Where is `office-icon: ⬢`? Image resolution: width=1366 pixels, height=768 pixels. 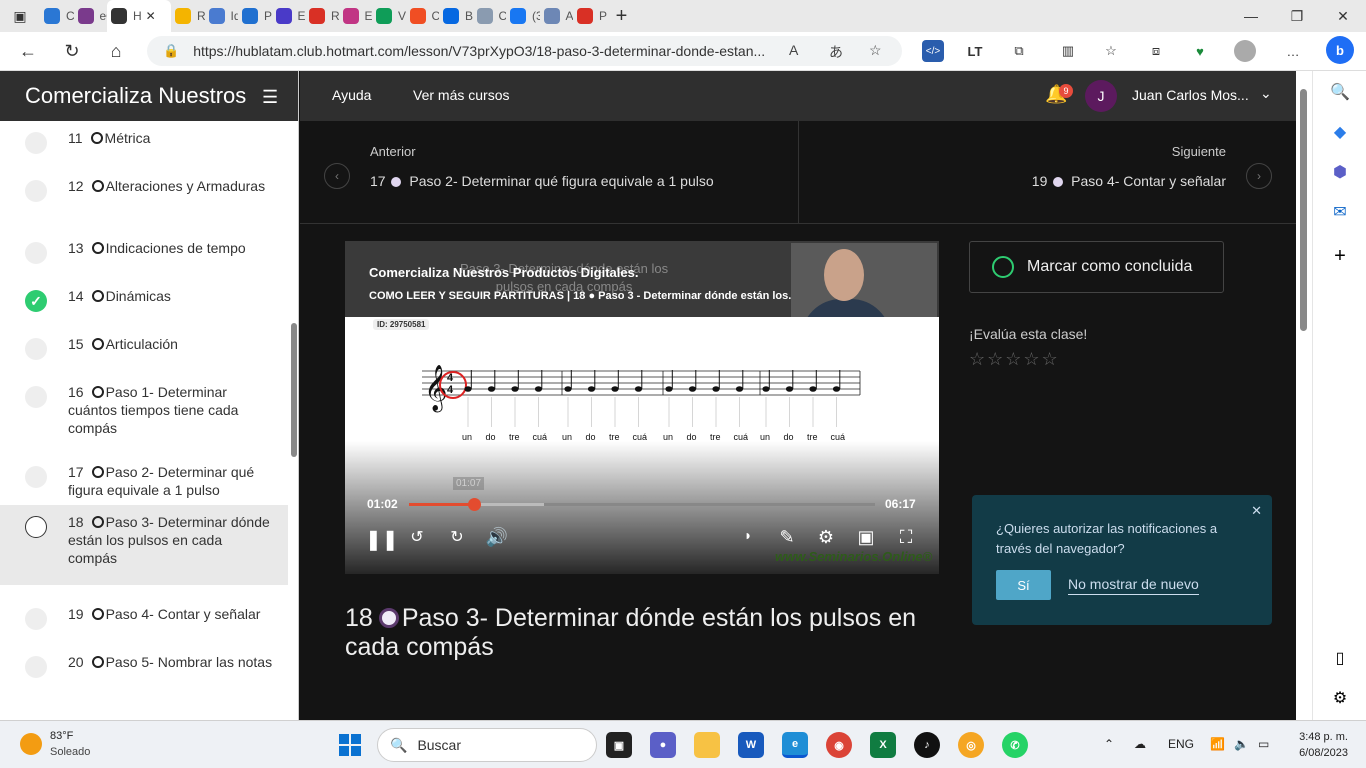 office-icon: ⬢ is located at coordinates (1340, 172).